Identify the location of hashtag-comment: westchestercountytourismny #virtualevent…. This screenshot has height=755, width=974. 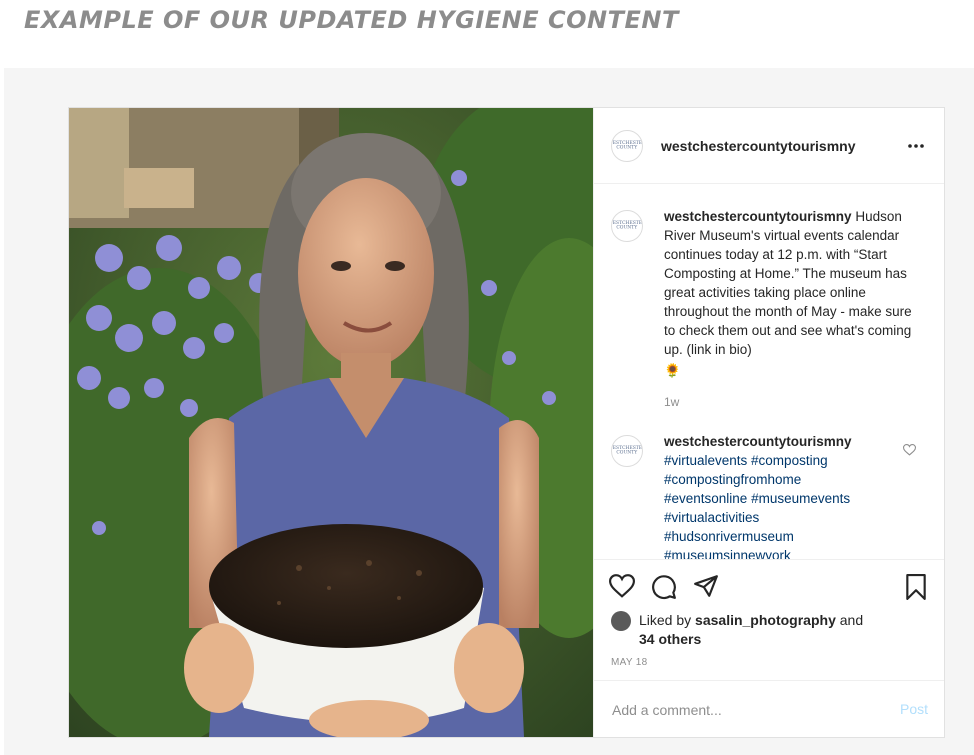
(779, 495).